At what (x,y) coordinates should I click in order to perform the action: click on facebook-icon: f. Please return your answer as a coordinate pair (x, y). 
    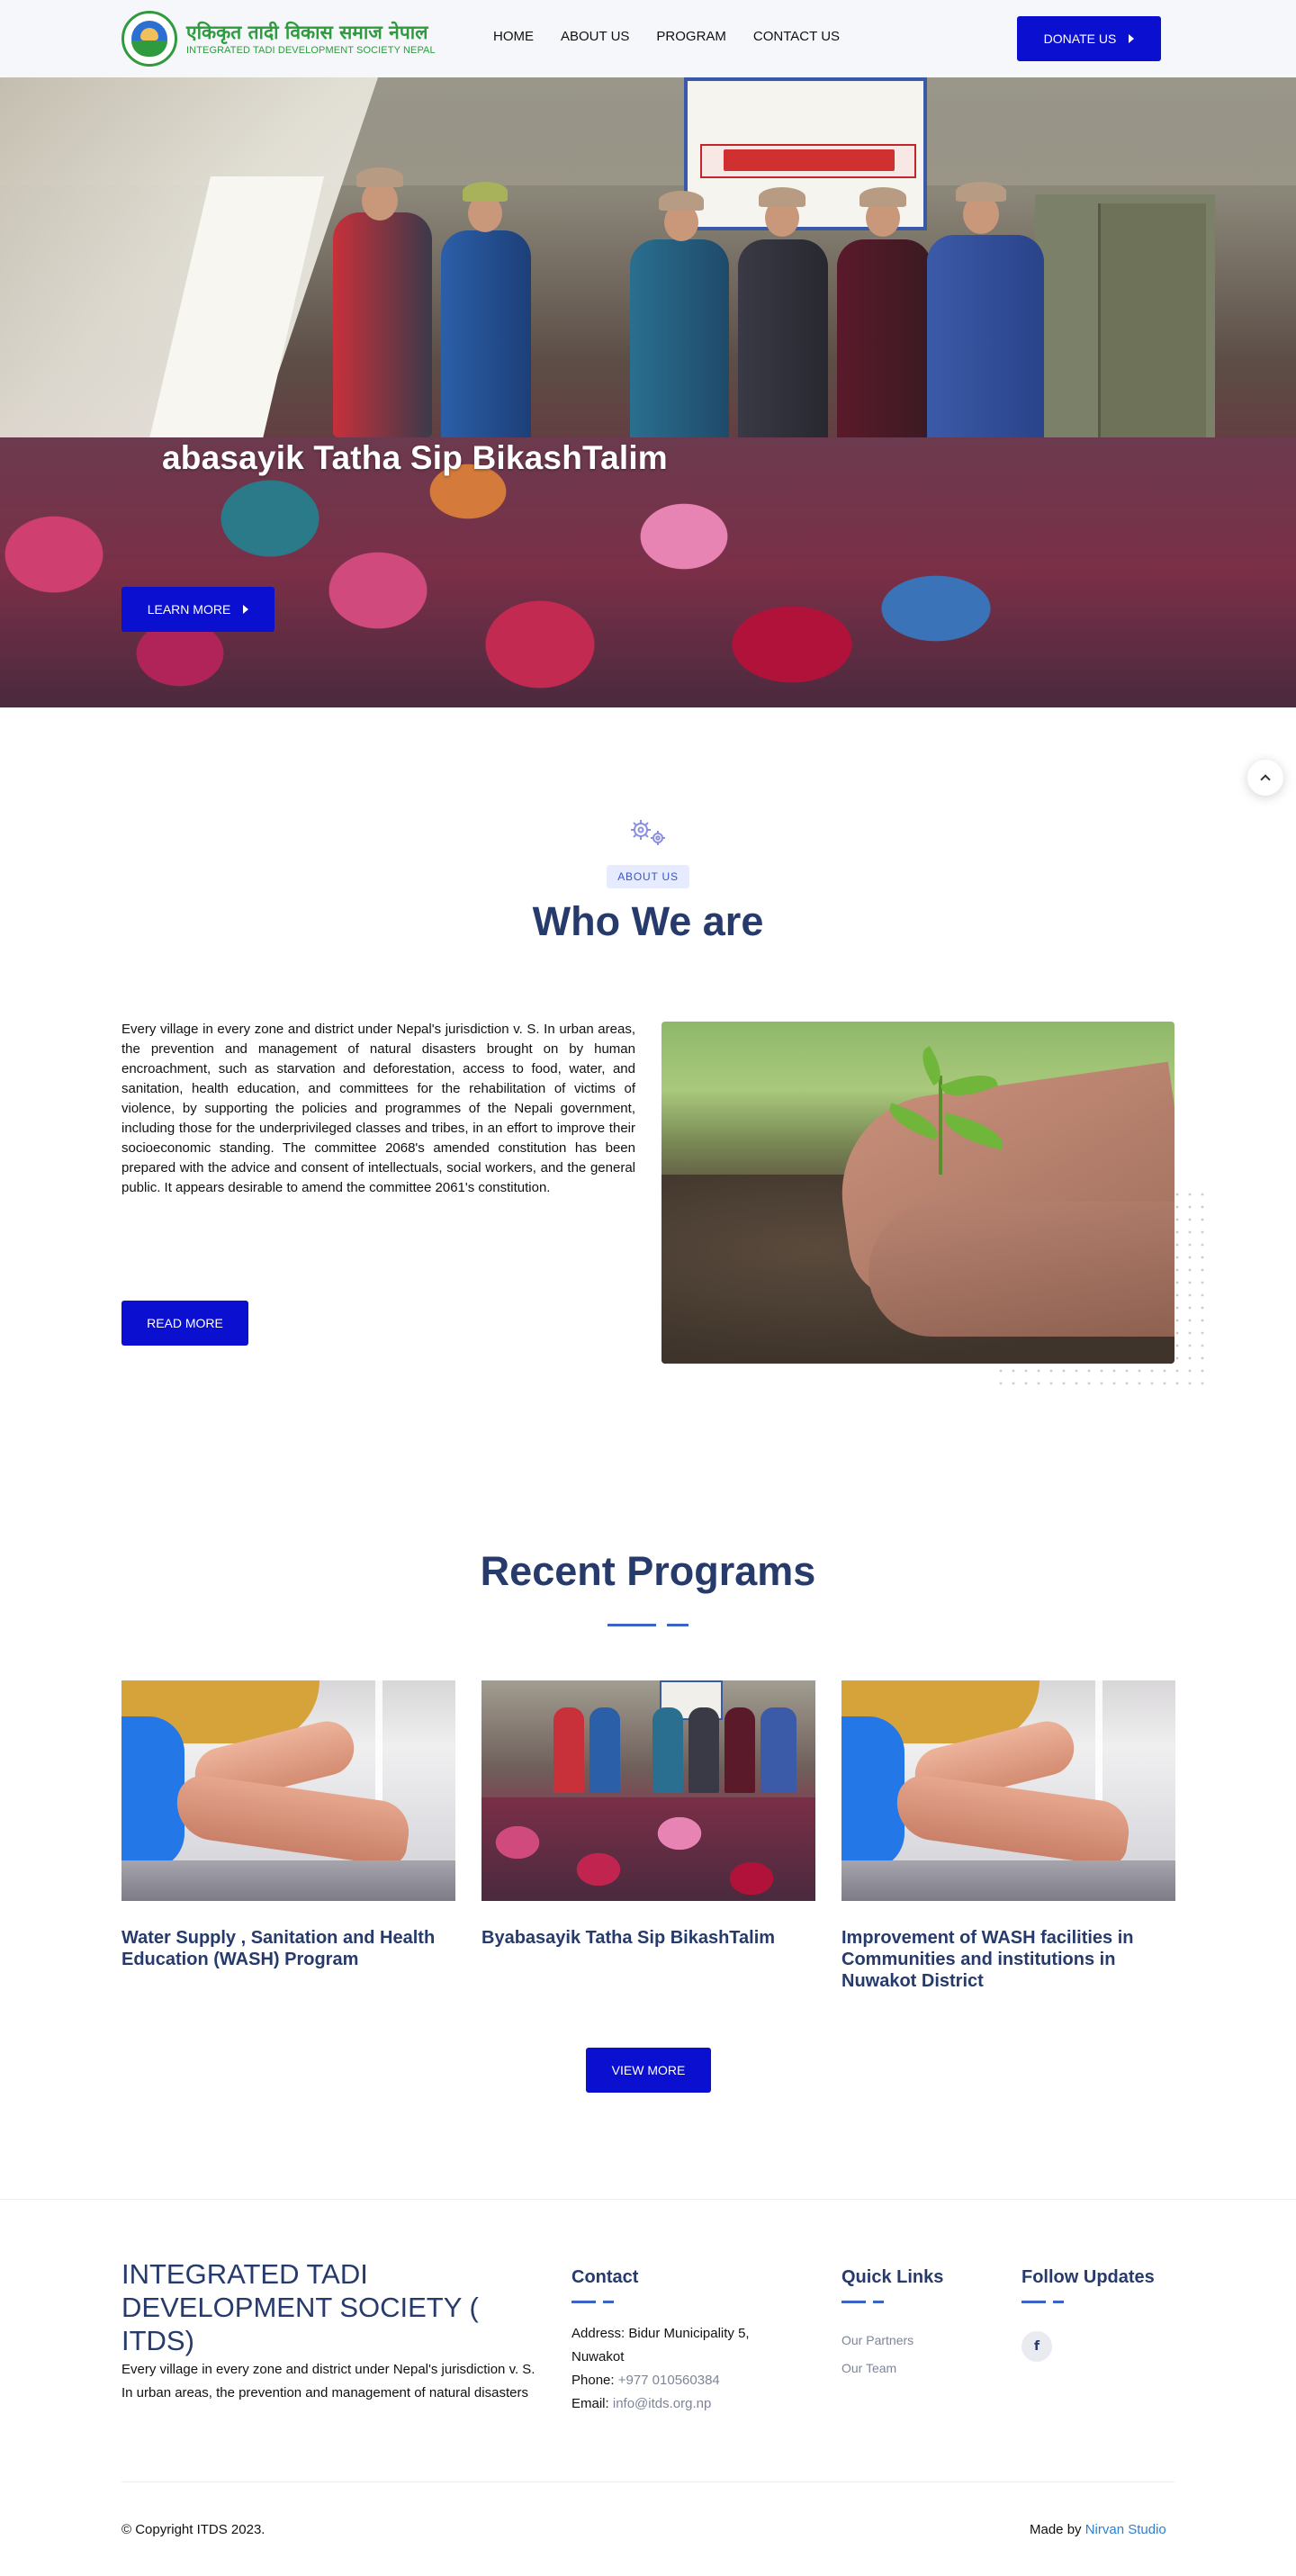
    Looking at the image, I should click on (1037, 2346).